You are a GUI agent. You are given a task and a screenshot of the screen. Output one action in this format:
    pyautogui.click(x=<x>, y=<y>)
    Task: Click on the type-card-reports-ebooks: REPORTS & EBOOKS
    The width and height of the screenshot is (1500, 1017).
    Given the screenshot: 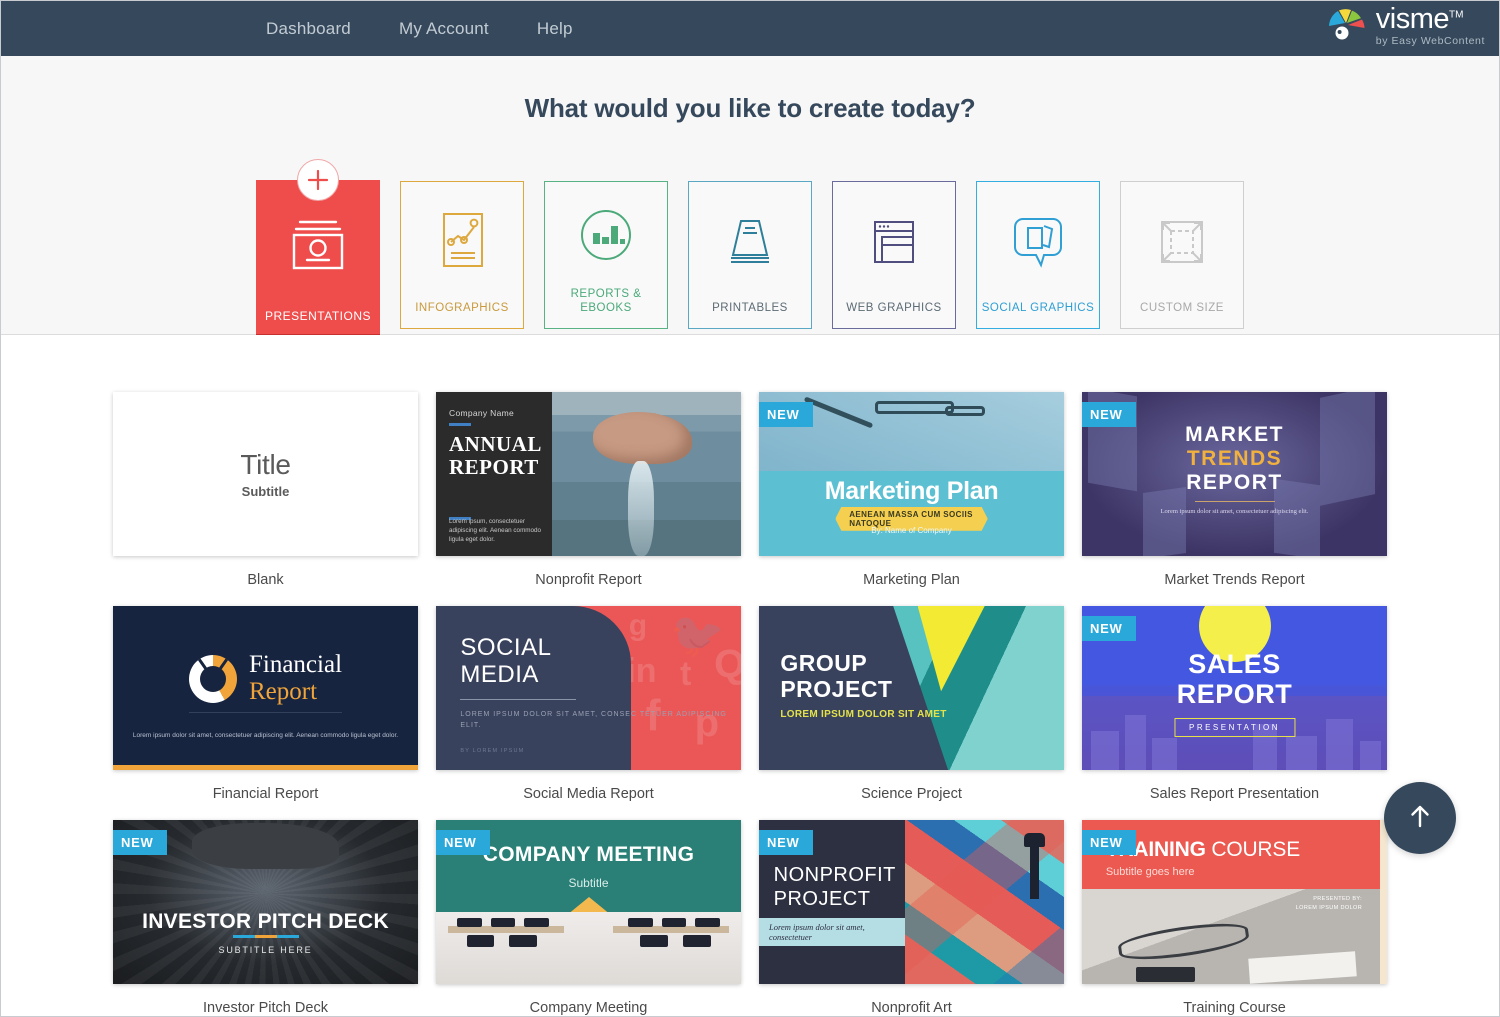 What is the action you would take?
    pyautogui.click(x=606, y=255)
    